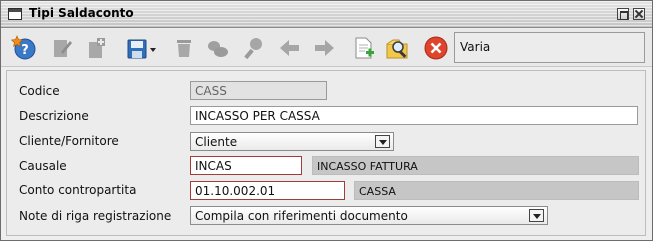 Image resolution: width=653 pixels, height=241 pixels. I want to click on note-riga-value: Compila con riferimenti documento, so click(301, 216).